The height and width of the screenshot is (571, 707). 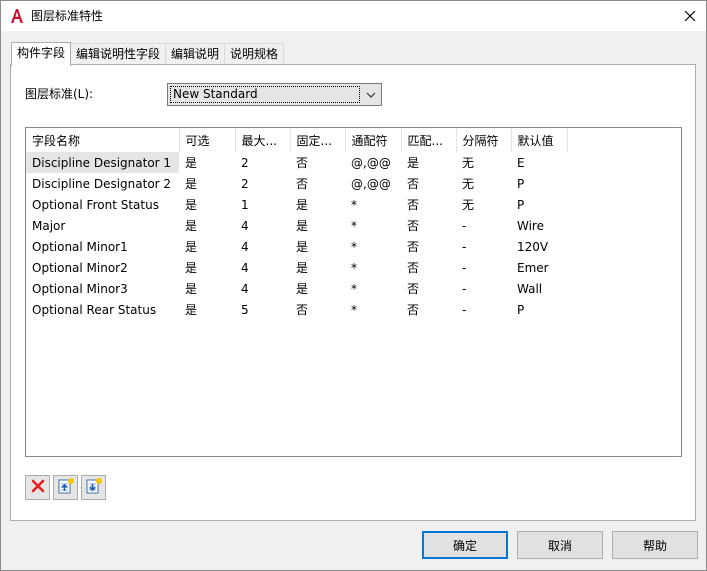 What do you see at coordinates (80, 288) in the screenshot?
I see `cell-field-name: Optional Minor3` at bounding box center [80, 288].